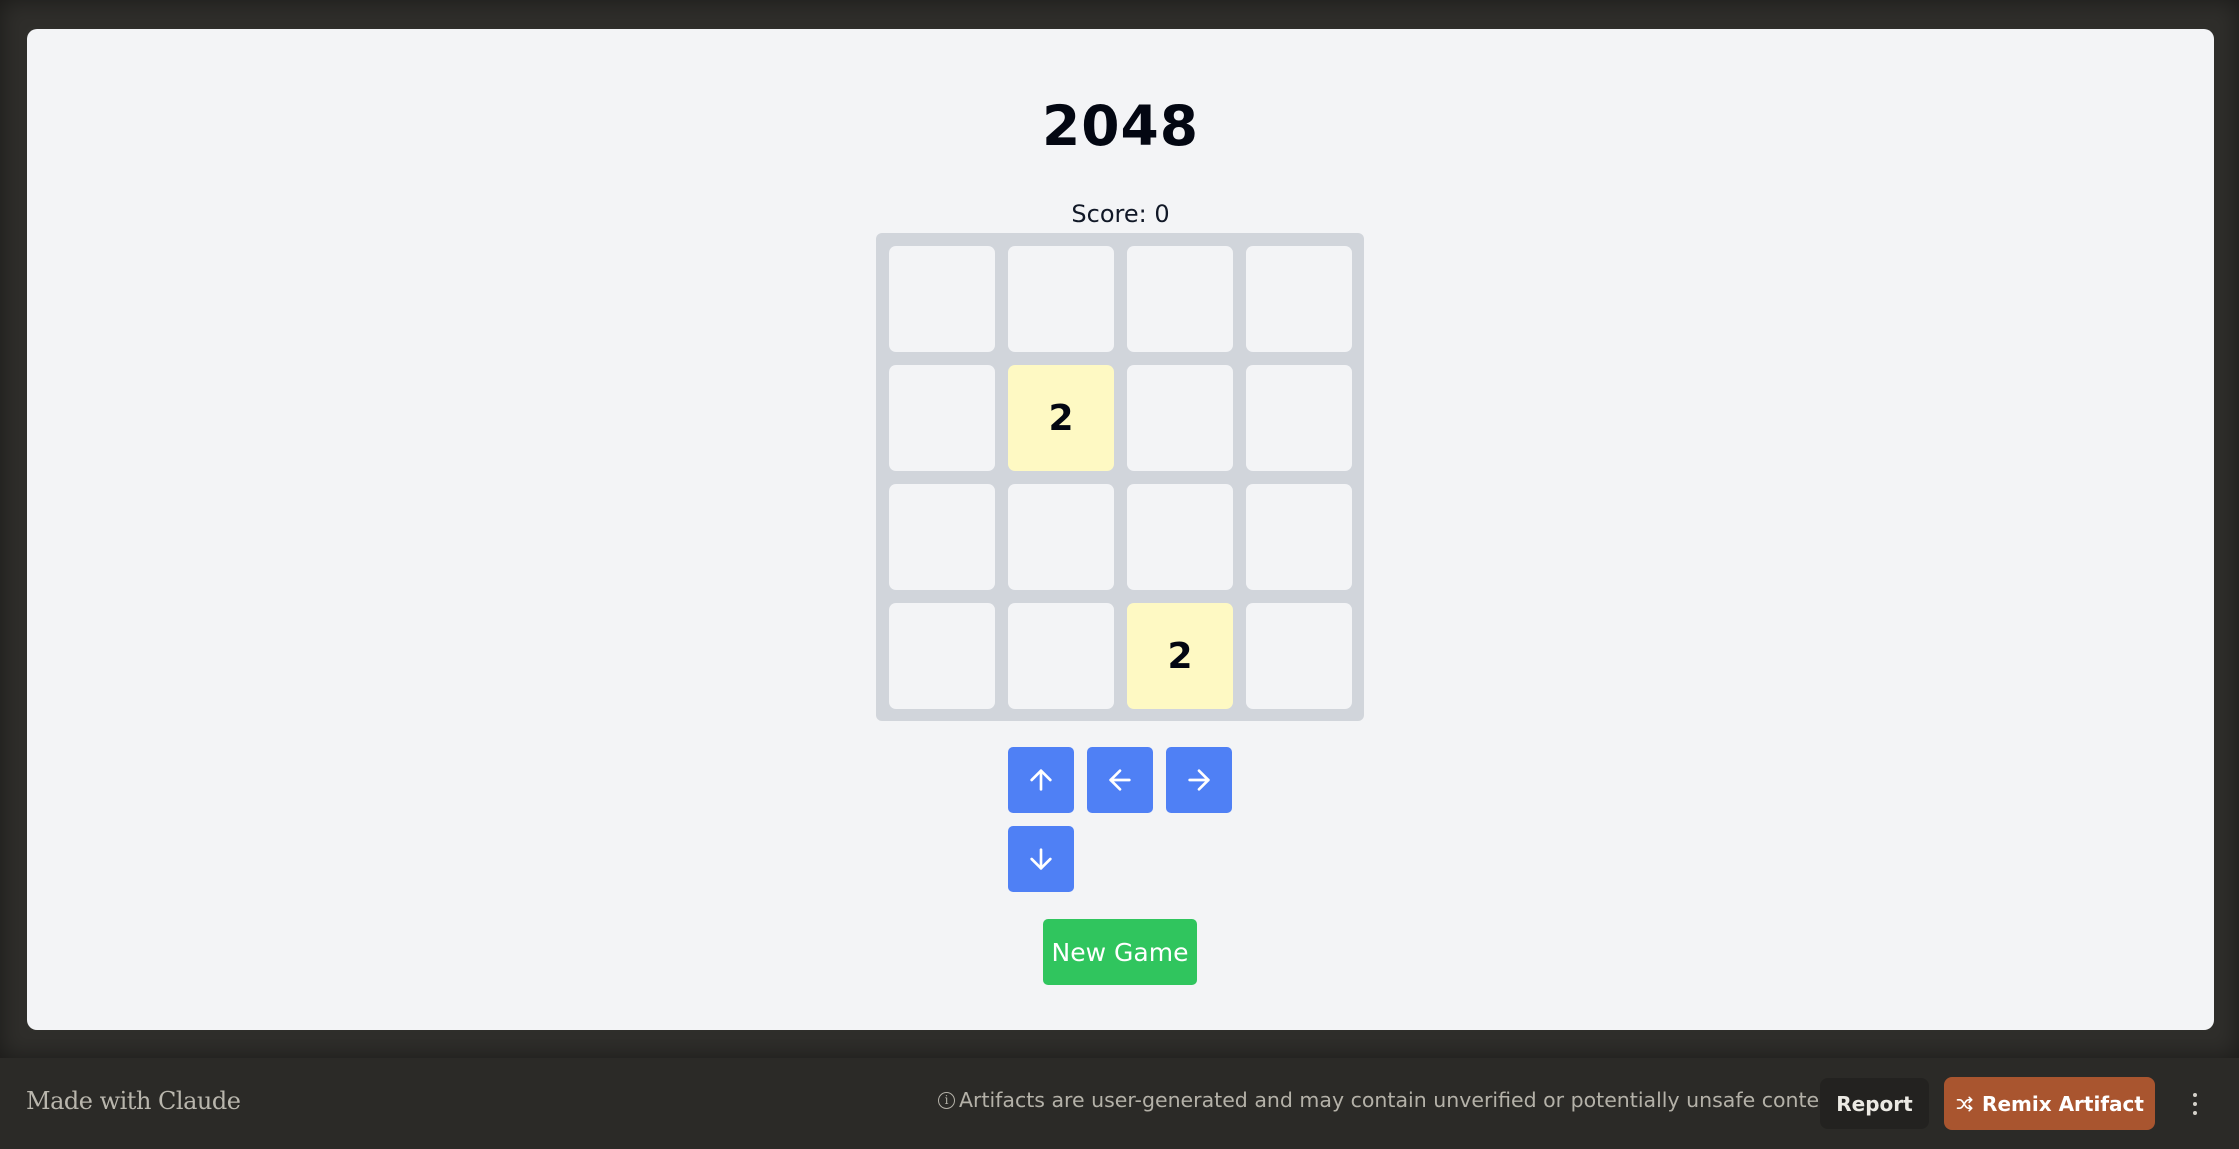  Describe the element at coordinates (1120, 952) in the screenshot. I see `new-game-button: New Game` at that location.